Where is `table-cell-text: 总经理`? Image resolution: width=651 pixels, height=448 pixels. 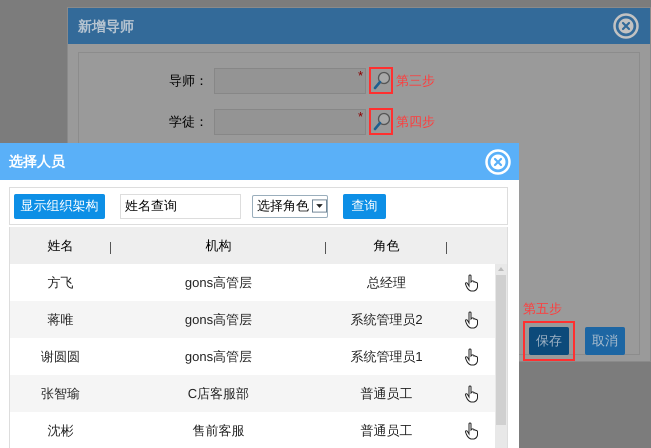
table-cell-text: 总经理 is located at coordinates (386, 283).